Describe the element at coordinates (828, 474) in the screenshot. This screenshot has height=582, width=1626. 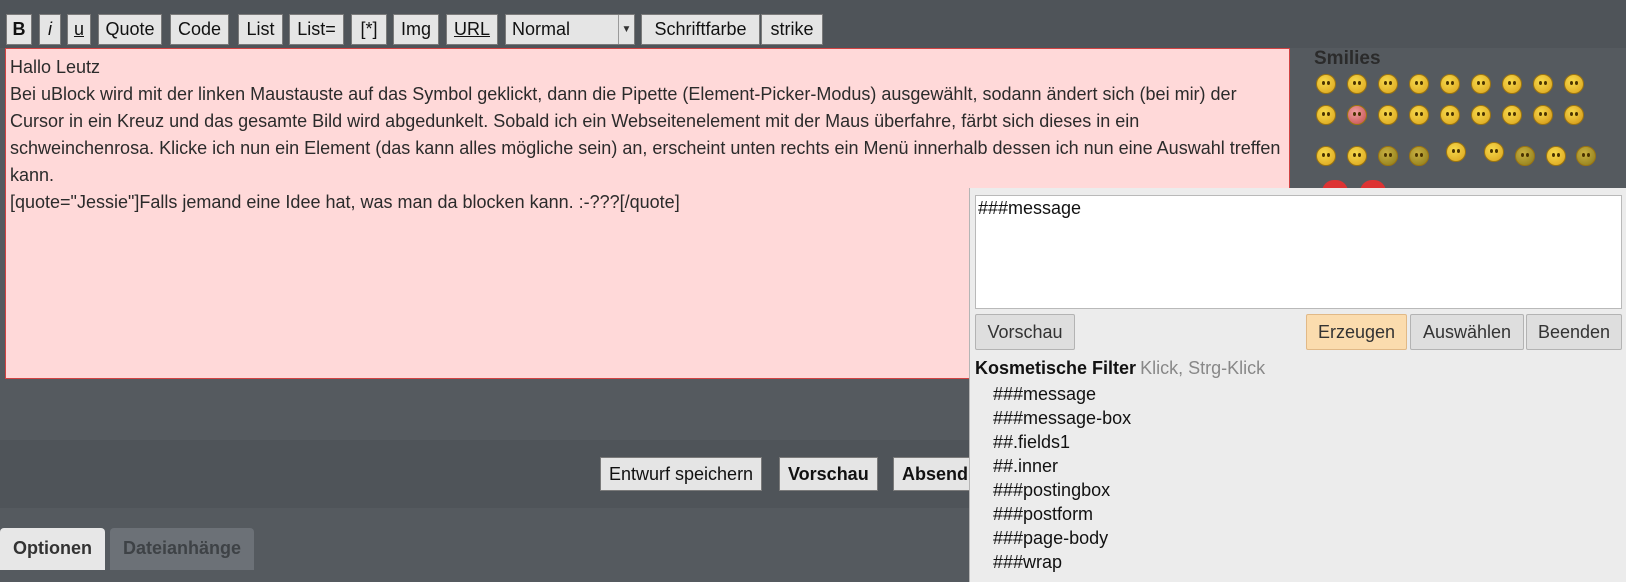
I see `preview-button: Vorschau` at that location.